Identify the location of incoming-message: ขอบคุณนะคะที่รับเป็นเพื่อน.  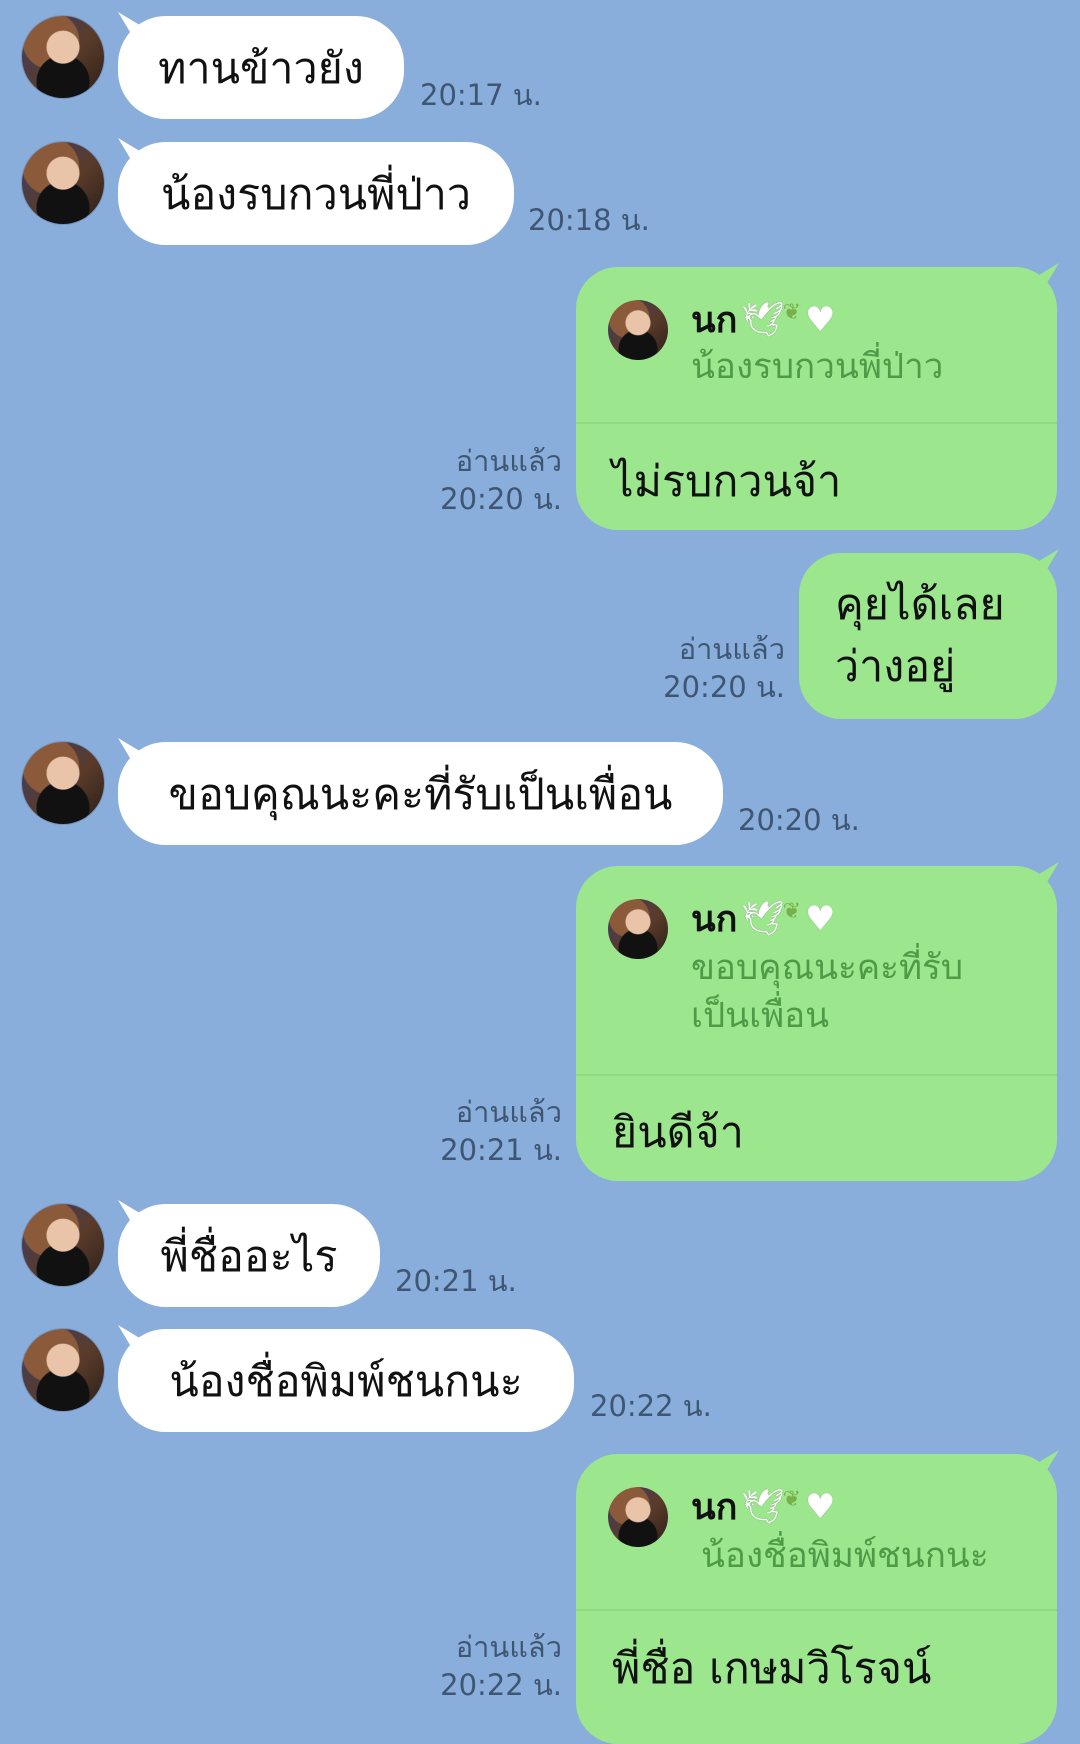
(420, 793).